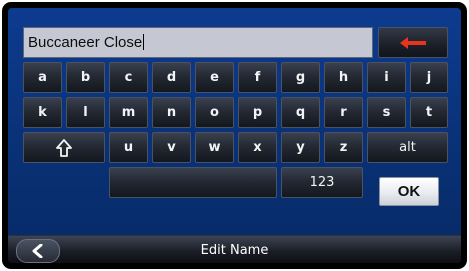  I want to click on ok-button: OK, so click(409, 191).